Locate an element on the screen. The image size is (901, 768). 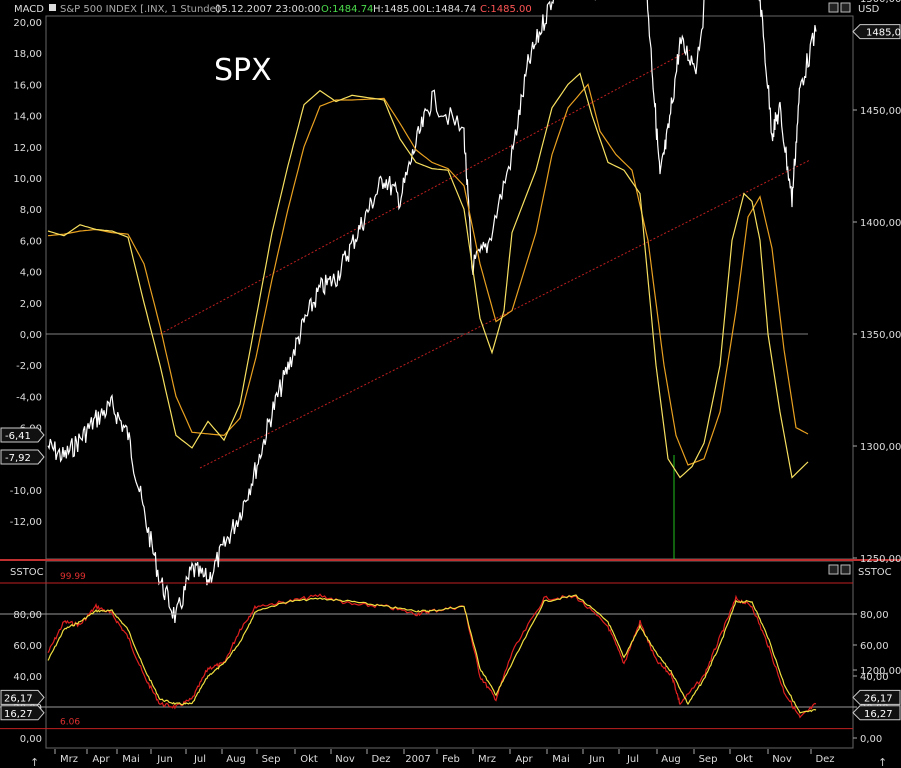
macd-value-marker-text: -7,92 is located at coordinates (18, 458).